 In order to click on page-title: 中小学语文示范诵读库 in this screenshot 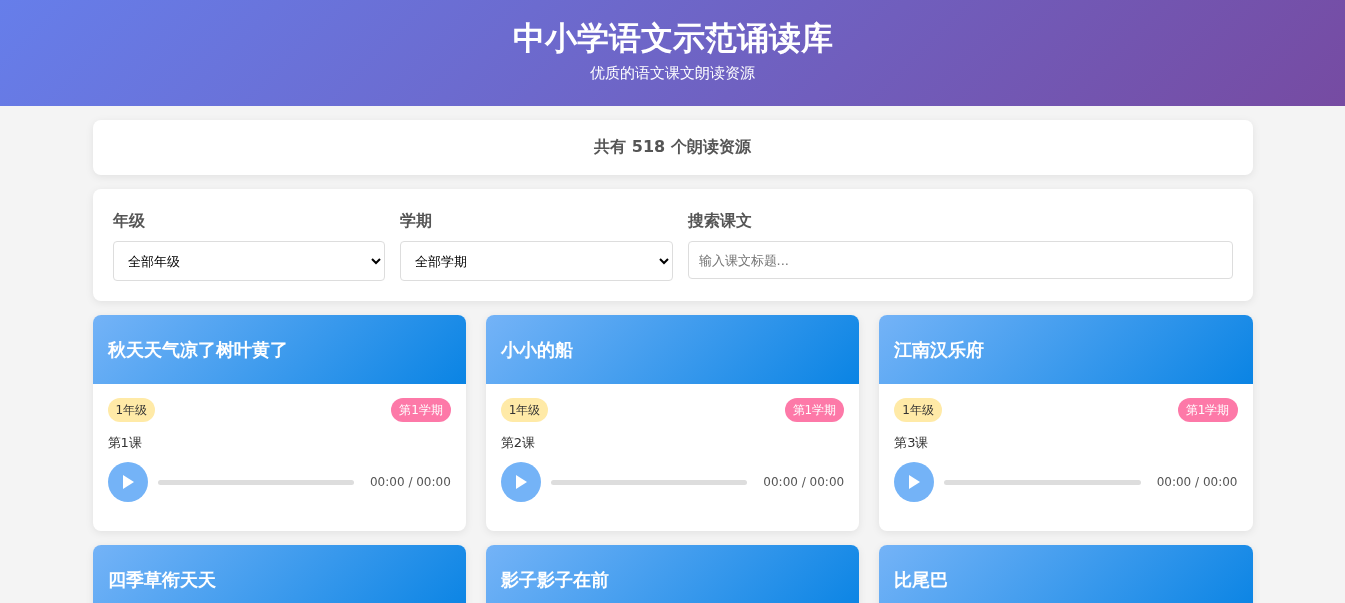, I will do `click(672, 38)`.